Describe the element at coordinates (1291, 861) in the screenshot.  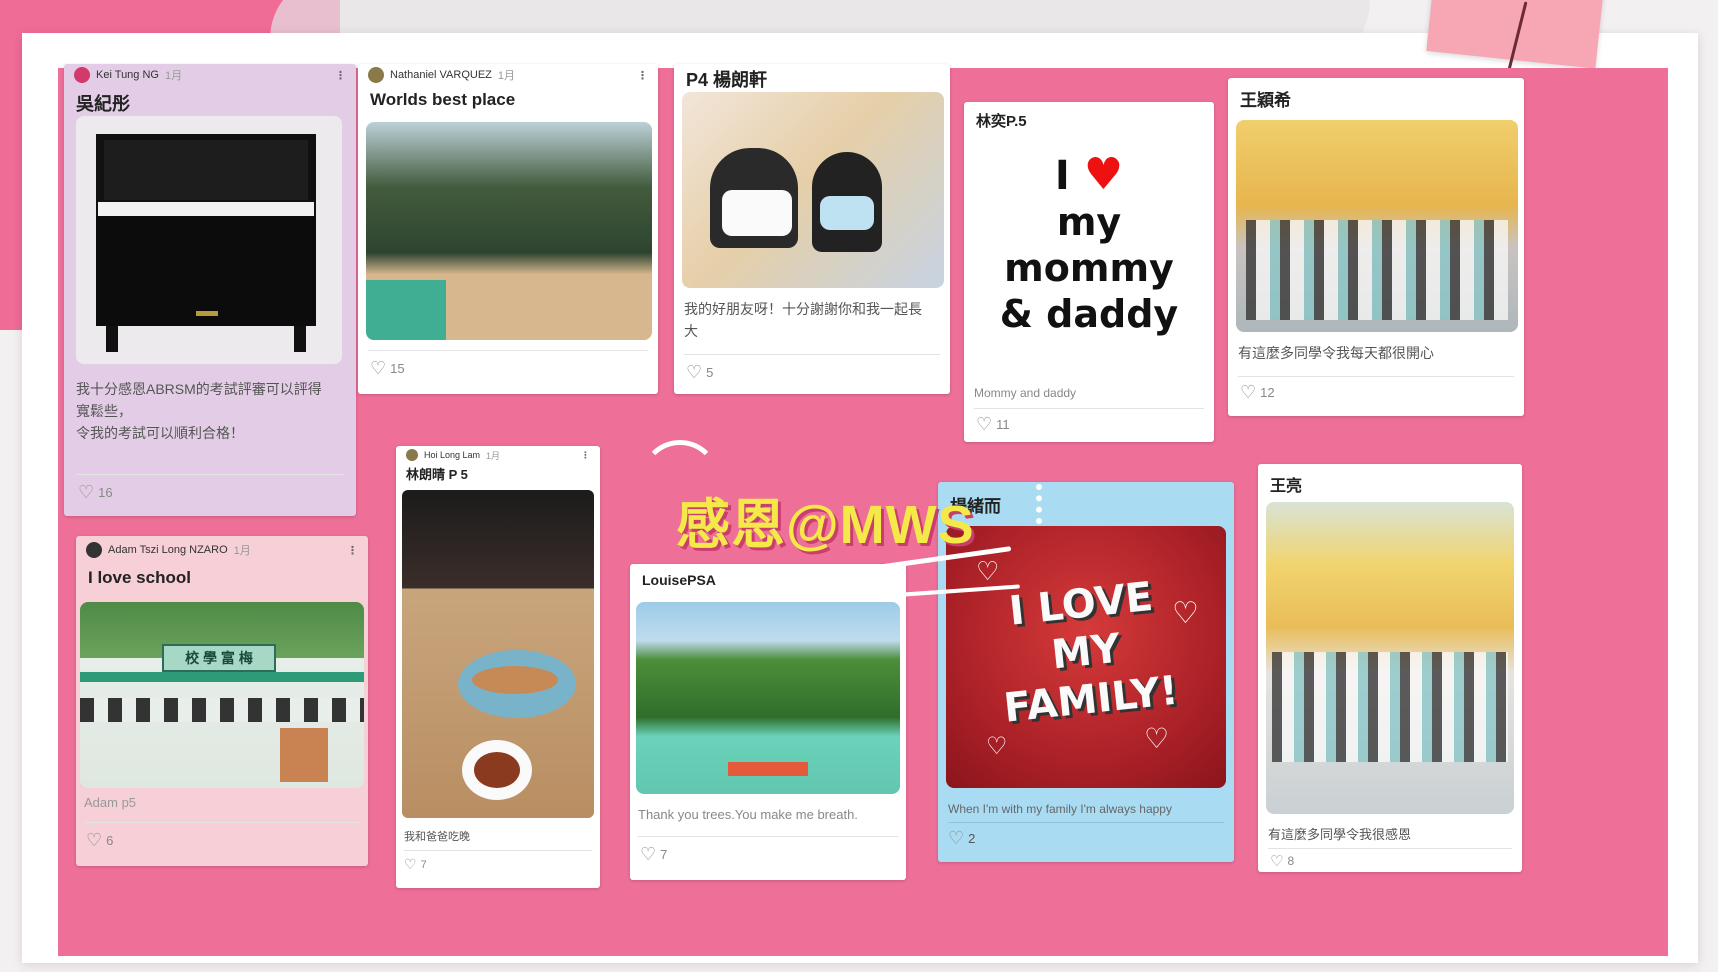
I see `like-count: 8` at that location.